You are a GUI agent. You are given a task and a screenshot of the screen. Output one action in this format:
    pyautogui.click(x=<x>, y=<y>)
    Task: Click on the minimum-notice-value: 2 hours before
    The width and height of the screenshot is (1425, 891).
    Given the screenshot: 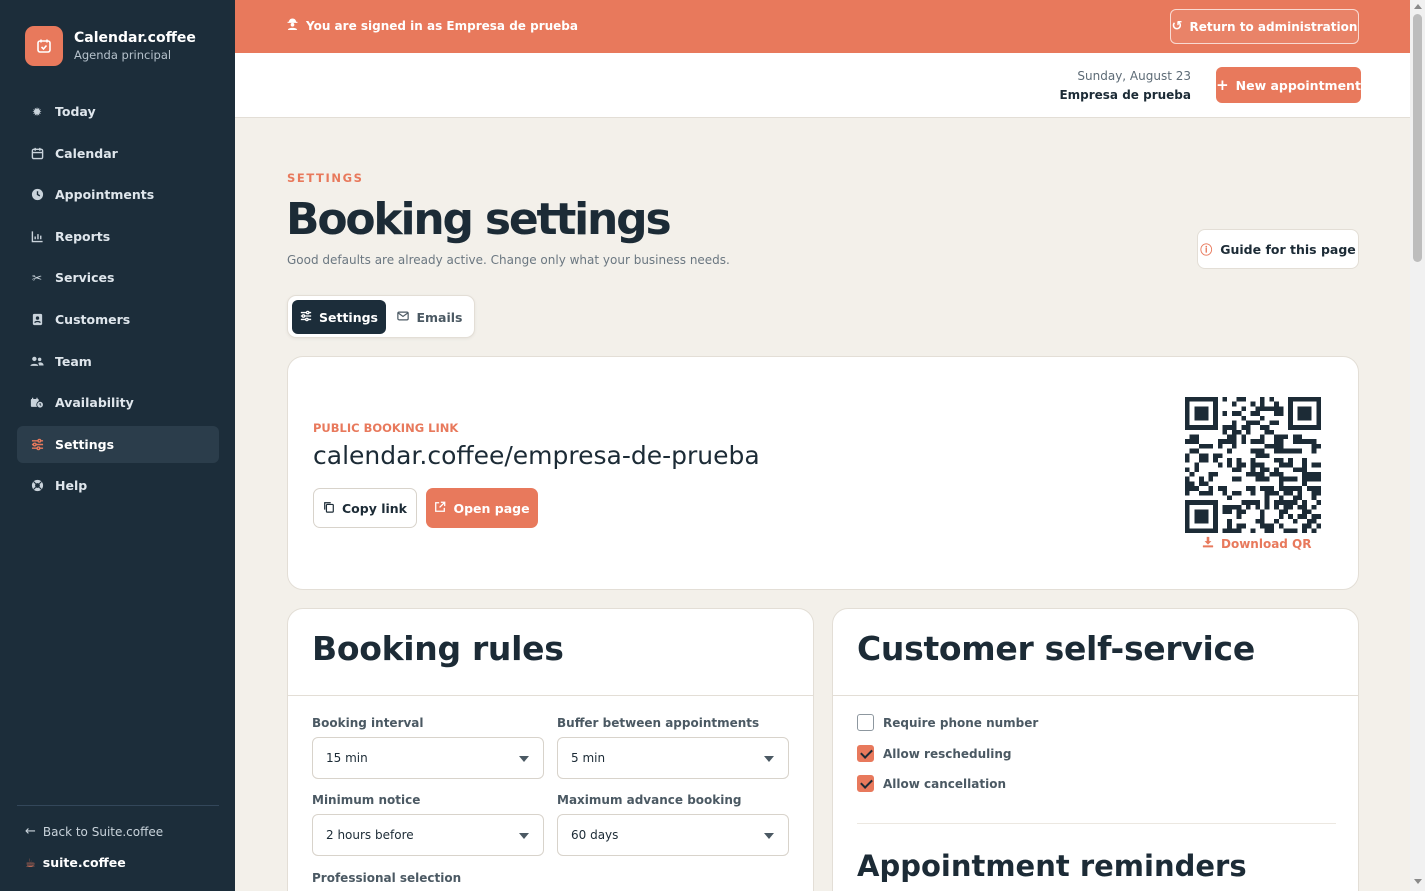 What is the action you would take?
    pyautogui.click(x=370, y=835)
    